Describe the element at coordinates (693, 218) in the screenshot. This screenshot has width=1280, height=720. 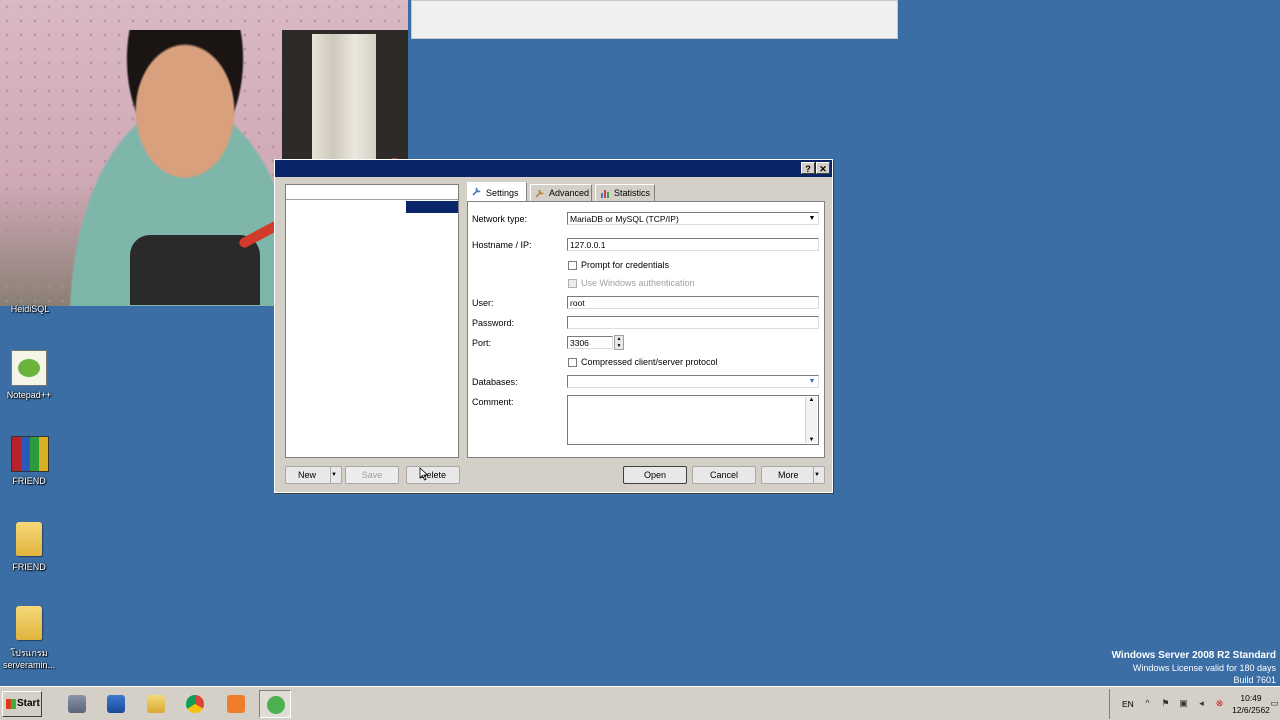
I see `network-type-select: MariaDB or MySQL (TCP/IP) ▼` at that location.